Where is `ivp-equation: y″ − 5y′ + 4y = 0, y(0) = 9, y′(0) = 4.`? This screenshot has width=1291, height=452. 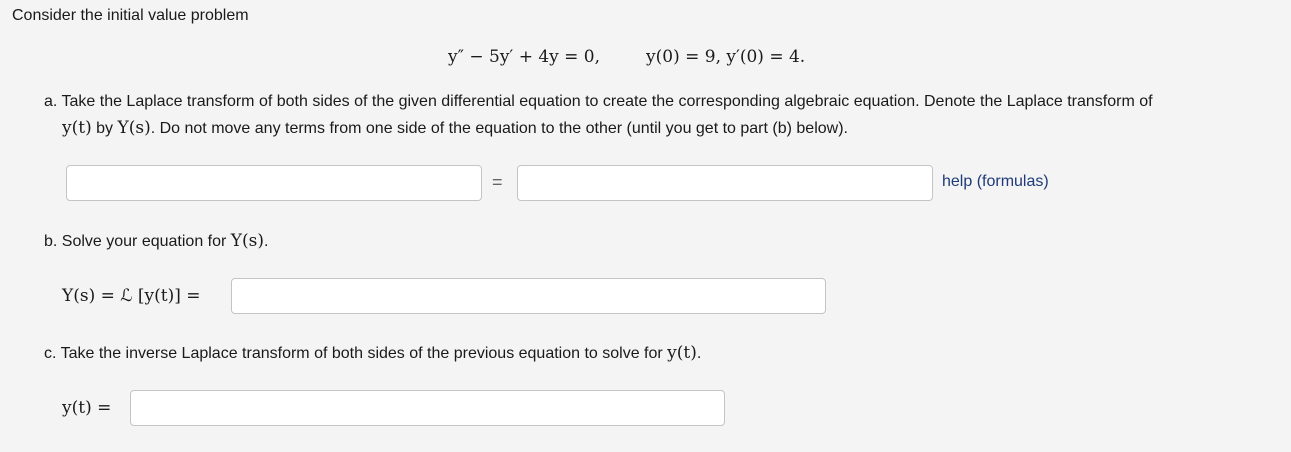
ivp-equation: y″ − 5y′ + 4y = 0, y(0) = 9, y′(0) = 4. is located at coordinates (626, 57).